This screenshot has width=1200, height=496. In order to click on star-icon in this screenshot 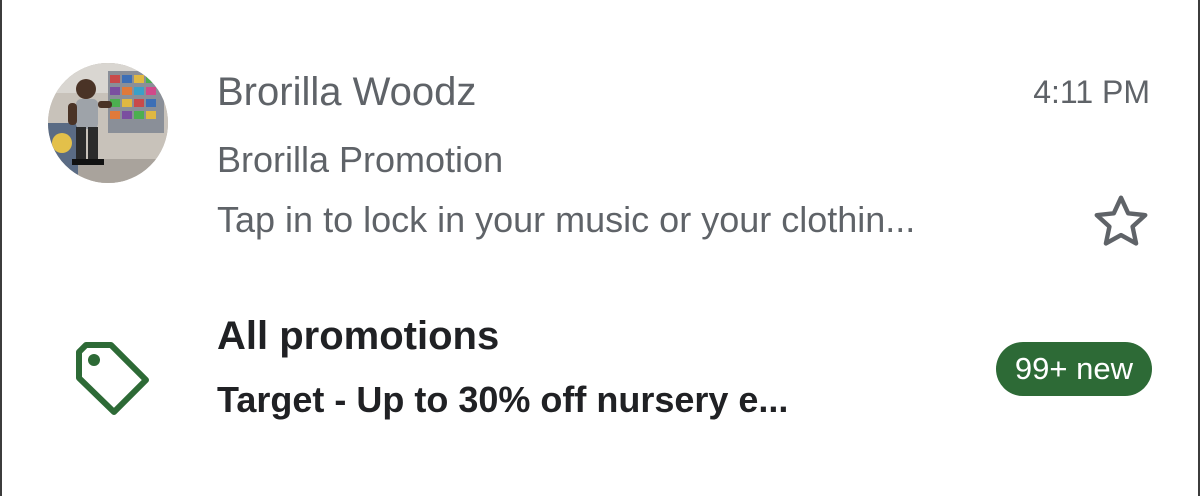, I will do `click(1121, 222)`.